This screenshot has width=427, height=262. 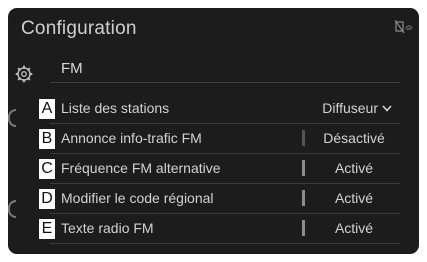 What do you see at coordinates (24, 74) in the screenshot?
I see `gear-icon` at bounding box center [24, 74].